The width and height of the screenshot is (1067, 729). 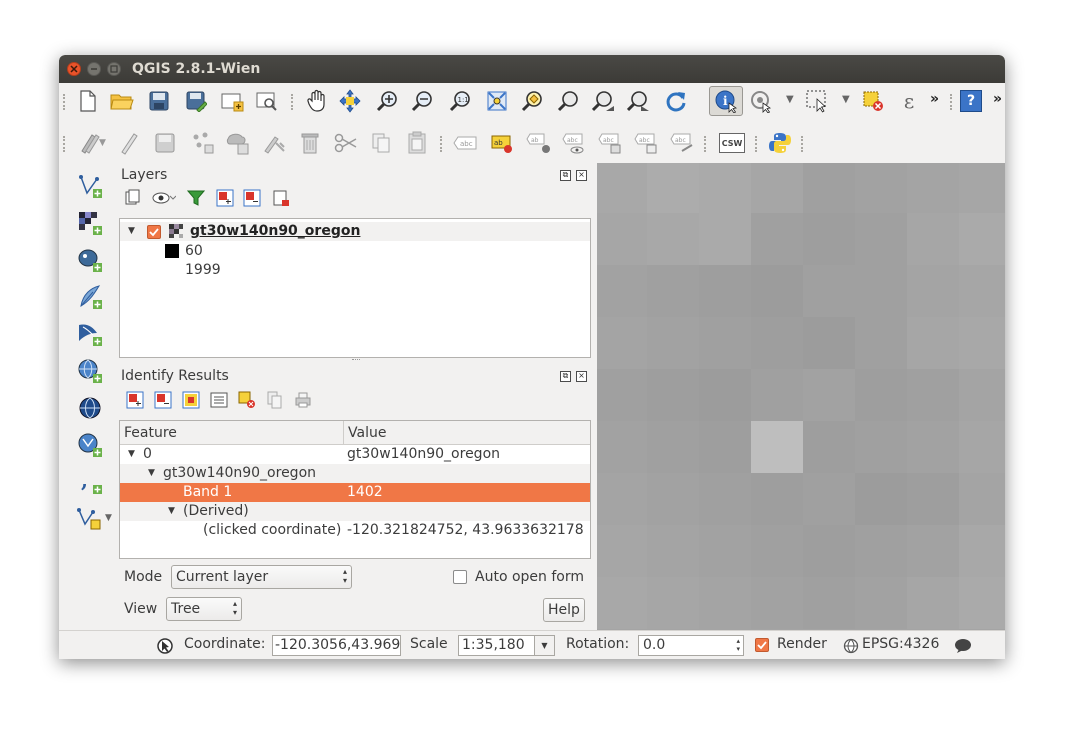 I want to click on layers-tree: ▼ gt30w140n90_oregon 60 1999, so click(x=355, y=288).